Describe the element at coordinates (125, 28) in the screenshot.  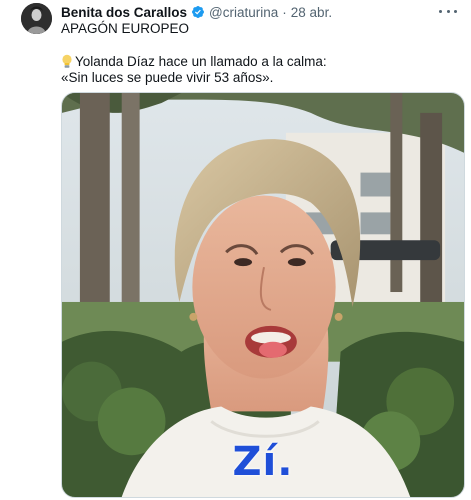
I see `tweet-text-line-1: APAGÓN EUROPEO` at that location.